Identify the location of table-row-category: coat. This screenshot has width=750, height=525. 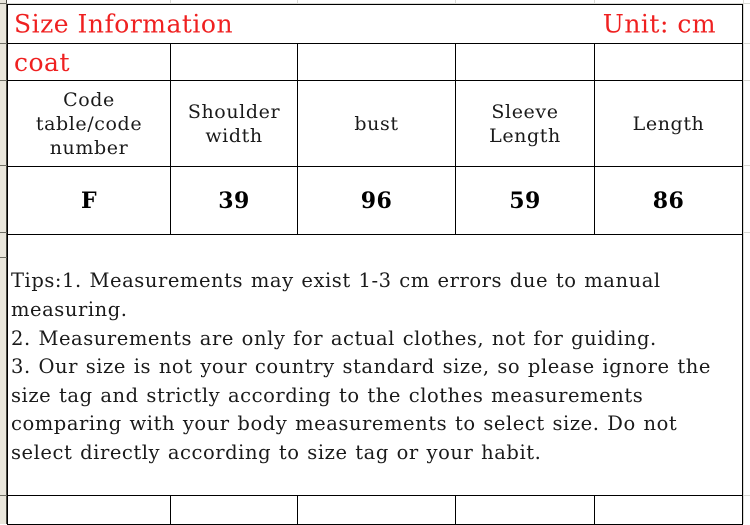
(375, 62).